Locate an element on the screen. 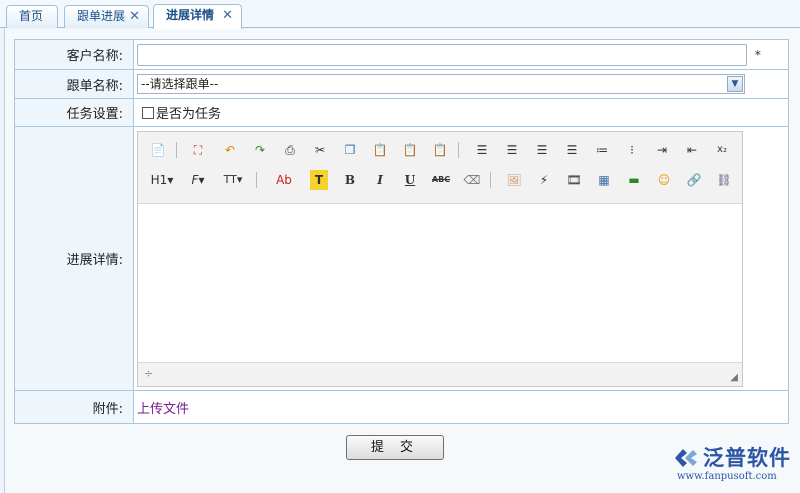  align-left-icon: ☰ is located at coordinates (482, 150).